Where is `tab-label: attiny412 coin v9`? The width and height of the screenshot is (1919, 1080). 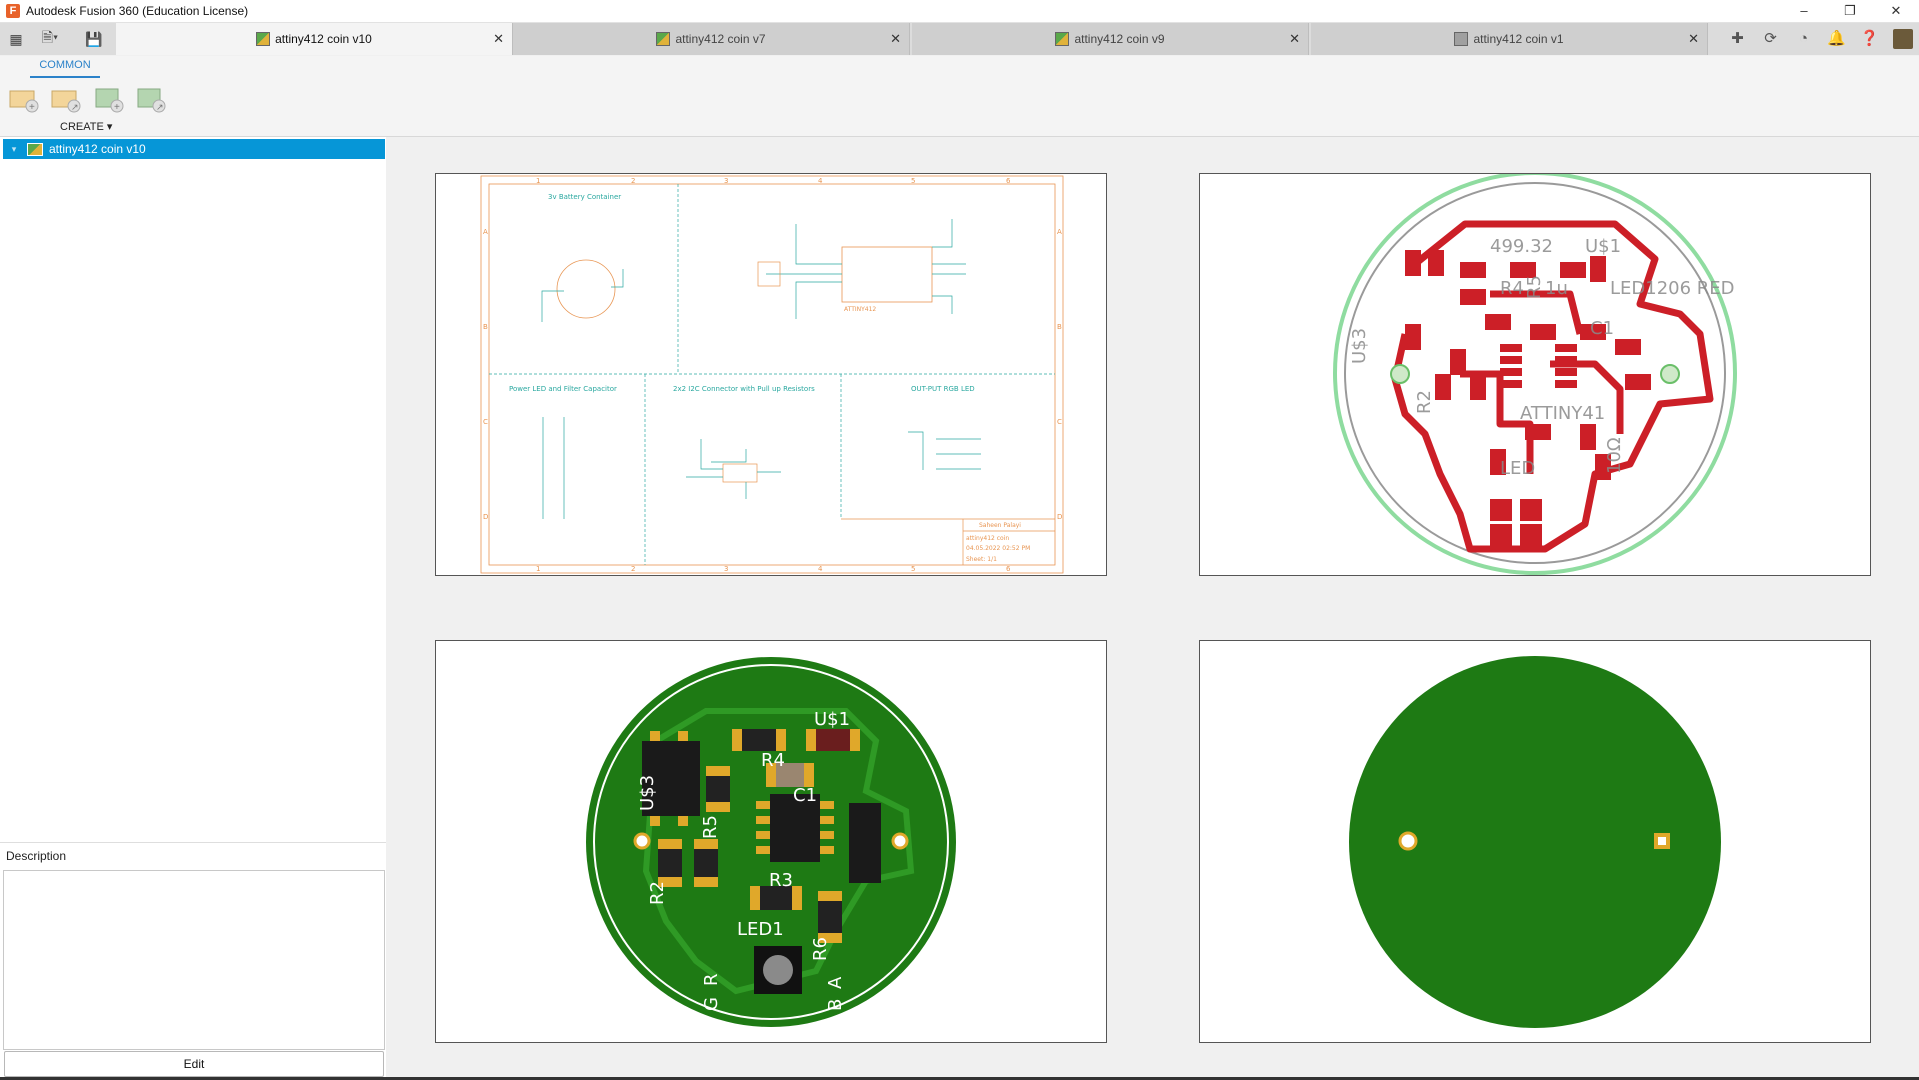
tab-label: attiny412 coin v9 is located at coordinates (1119, 39).